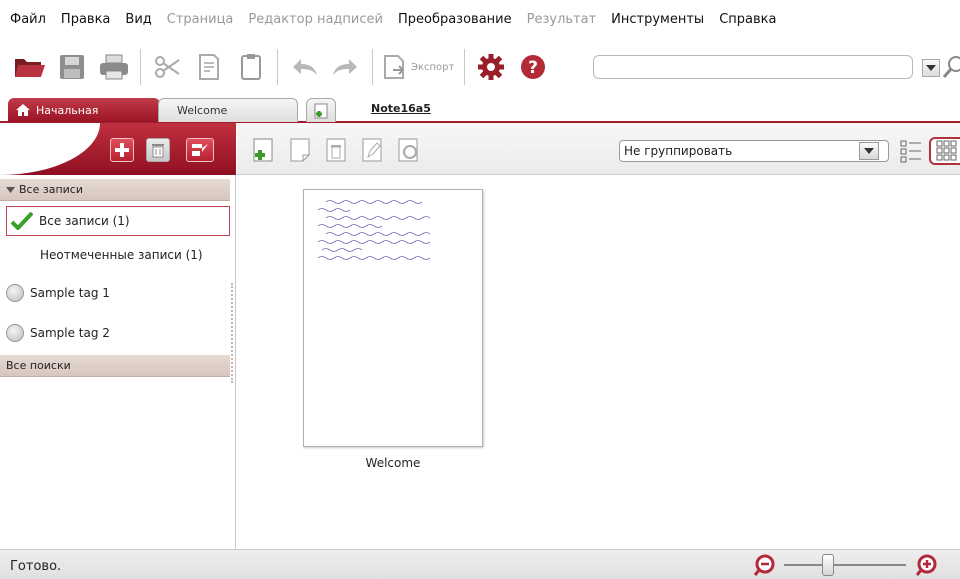 The height and width of the screenshot is (579, 960). I want to click on save-button, so click(72, 67).